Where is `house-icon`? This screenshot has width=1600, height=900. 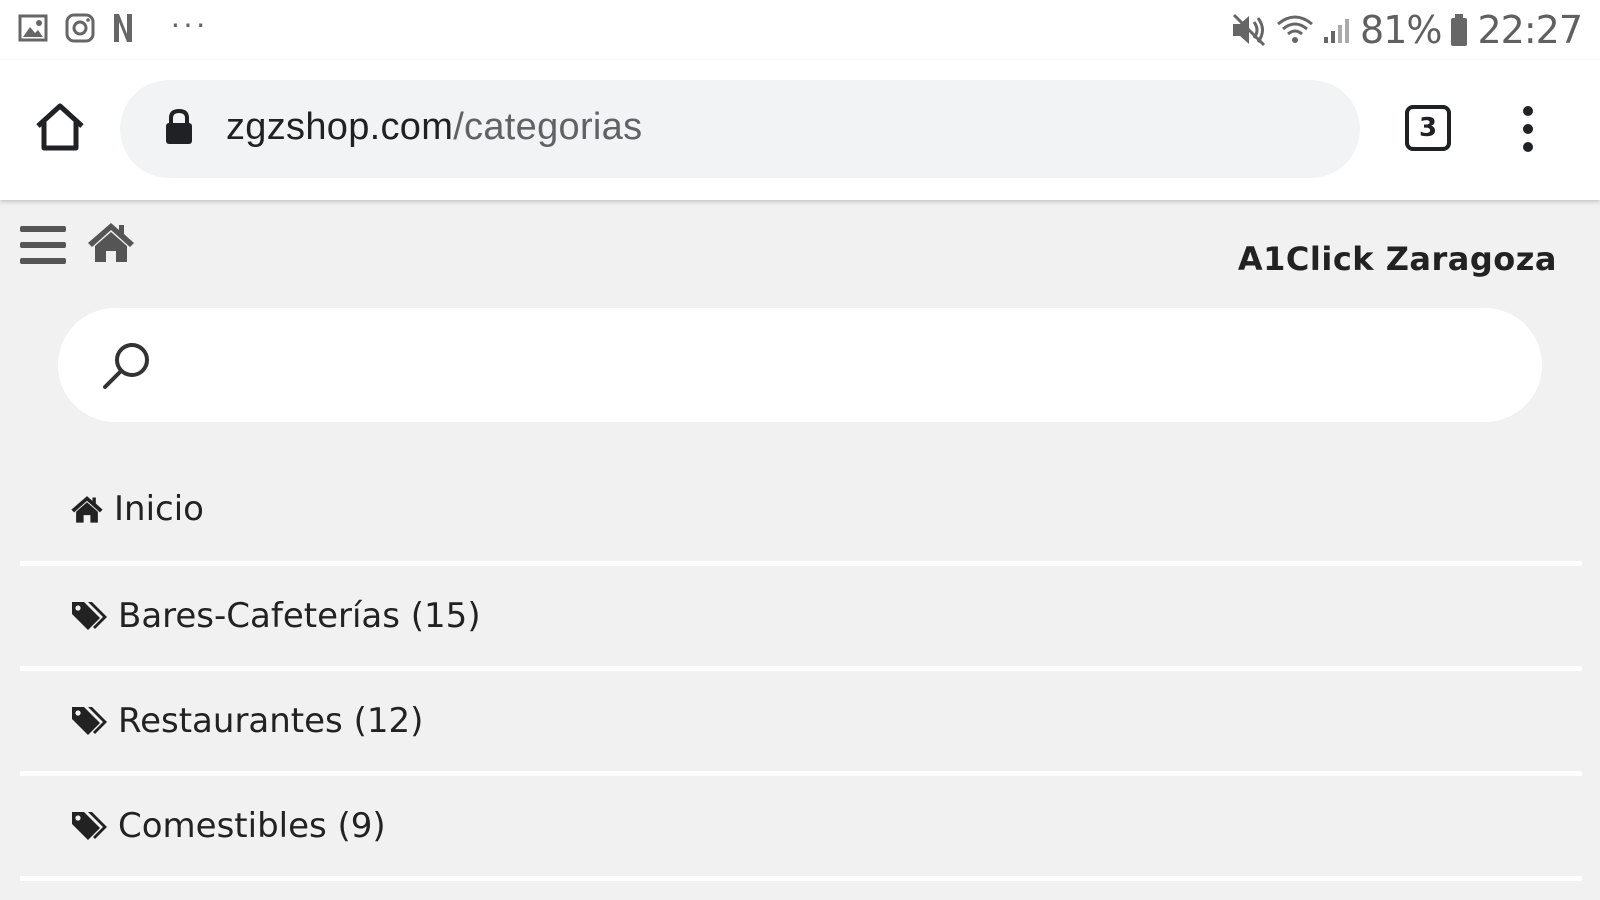
house-icon is located at coordinates (111, 244).